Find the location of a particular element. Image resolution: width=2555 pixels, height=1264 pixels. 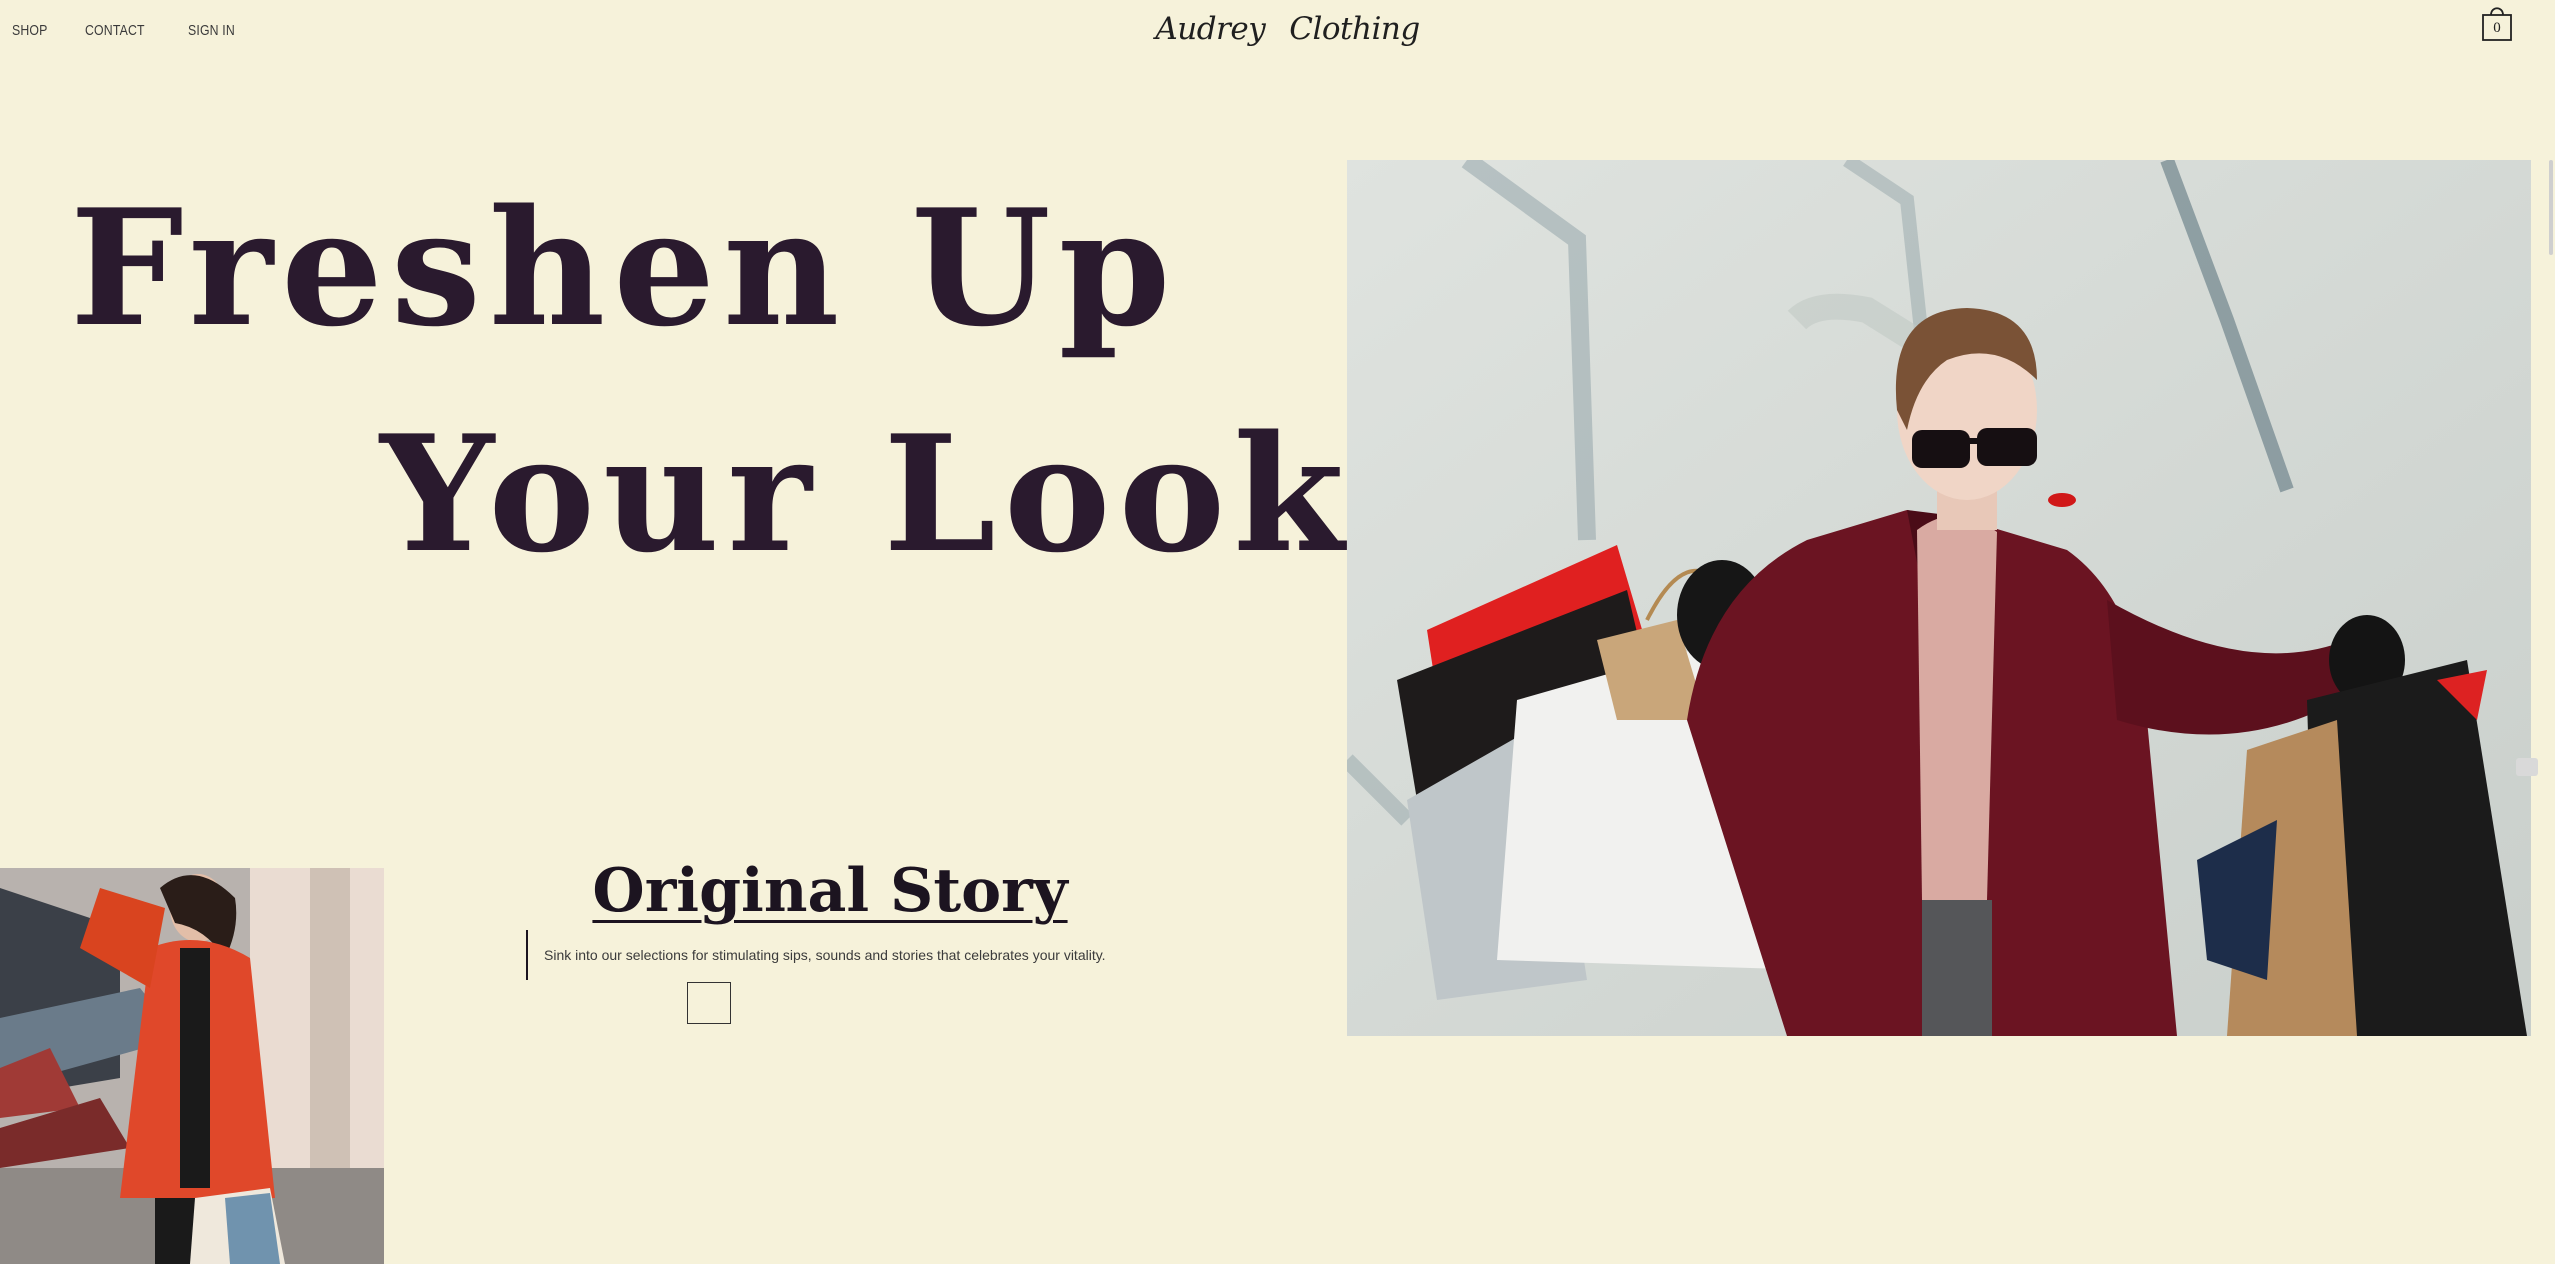

nav-contact-link: CONTACT is located at coordinates (115, 30).